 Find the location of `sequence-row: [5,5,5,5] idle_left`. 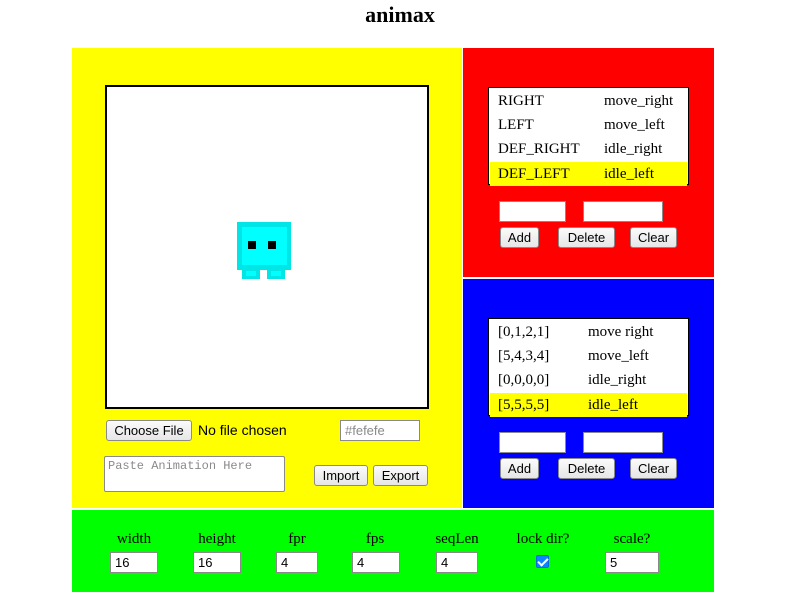

sequence-row: [5,5,5,5] idle_left is located at coordinates (588, 405).